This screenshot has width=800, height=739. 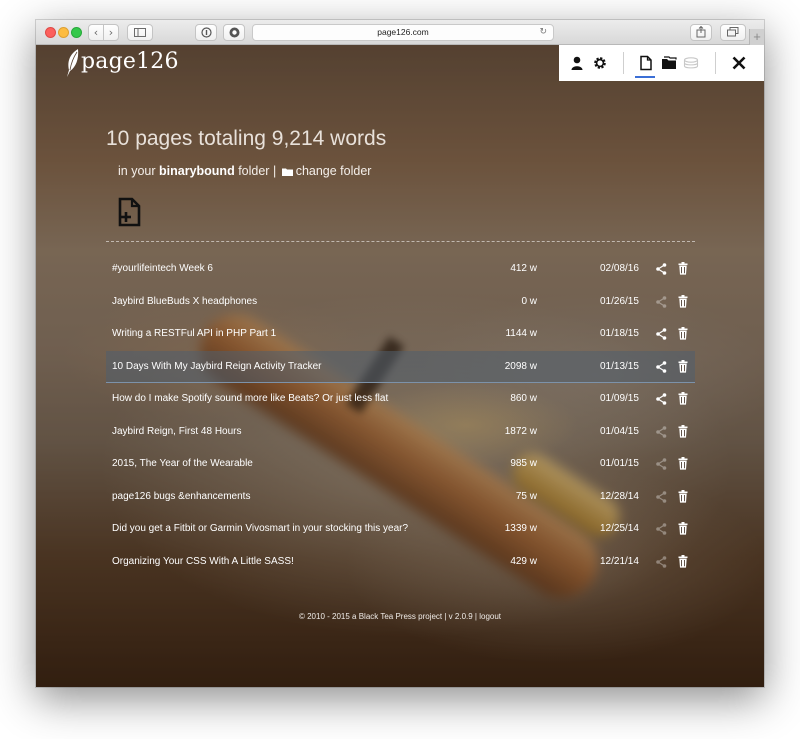 I want to click on chevron-right-icon: ›, so click(x=111, y=32).